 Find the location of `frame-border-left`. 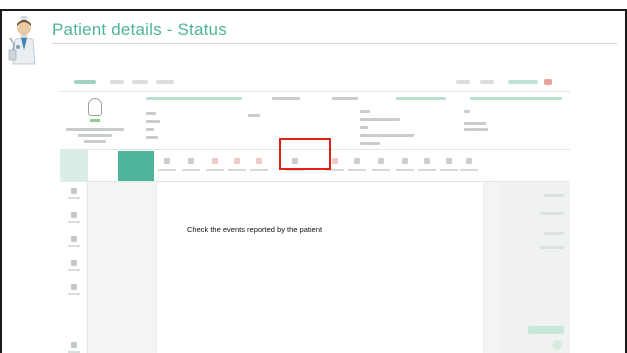

frame-border-left is located at coordinates (1, 181).